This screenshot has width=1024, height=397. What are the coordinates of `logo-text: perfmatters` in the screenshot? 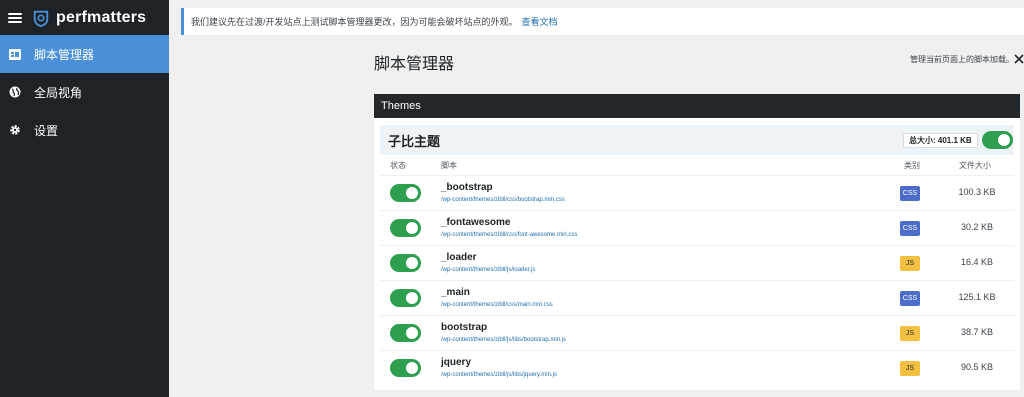 It's located at (101, 17).